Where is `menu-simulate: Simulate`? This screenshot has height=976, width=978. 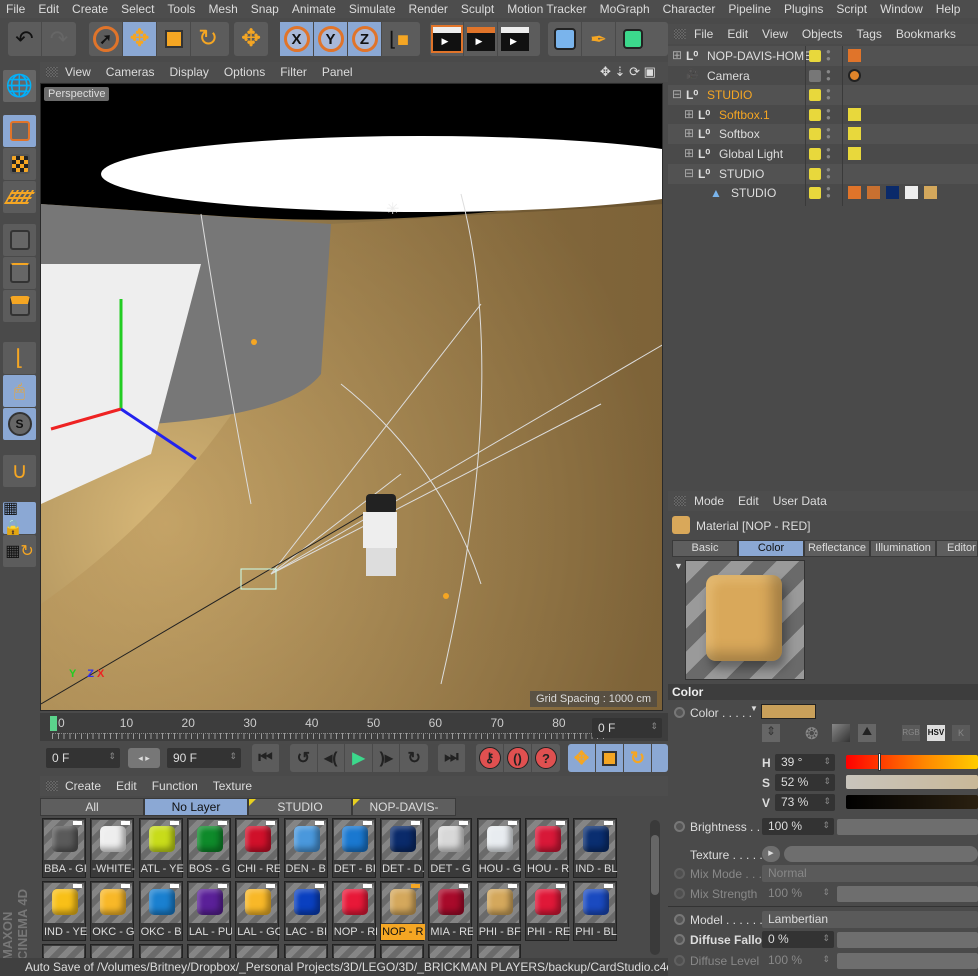
menu-simulate: Simulate is located at coordinates (372, 9).